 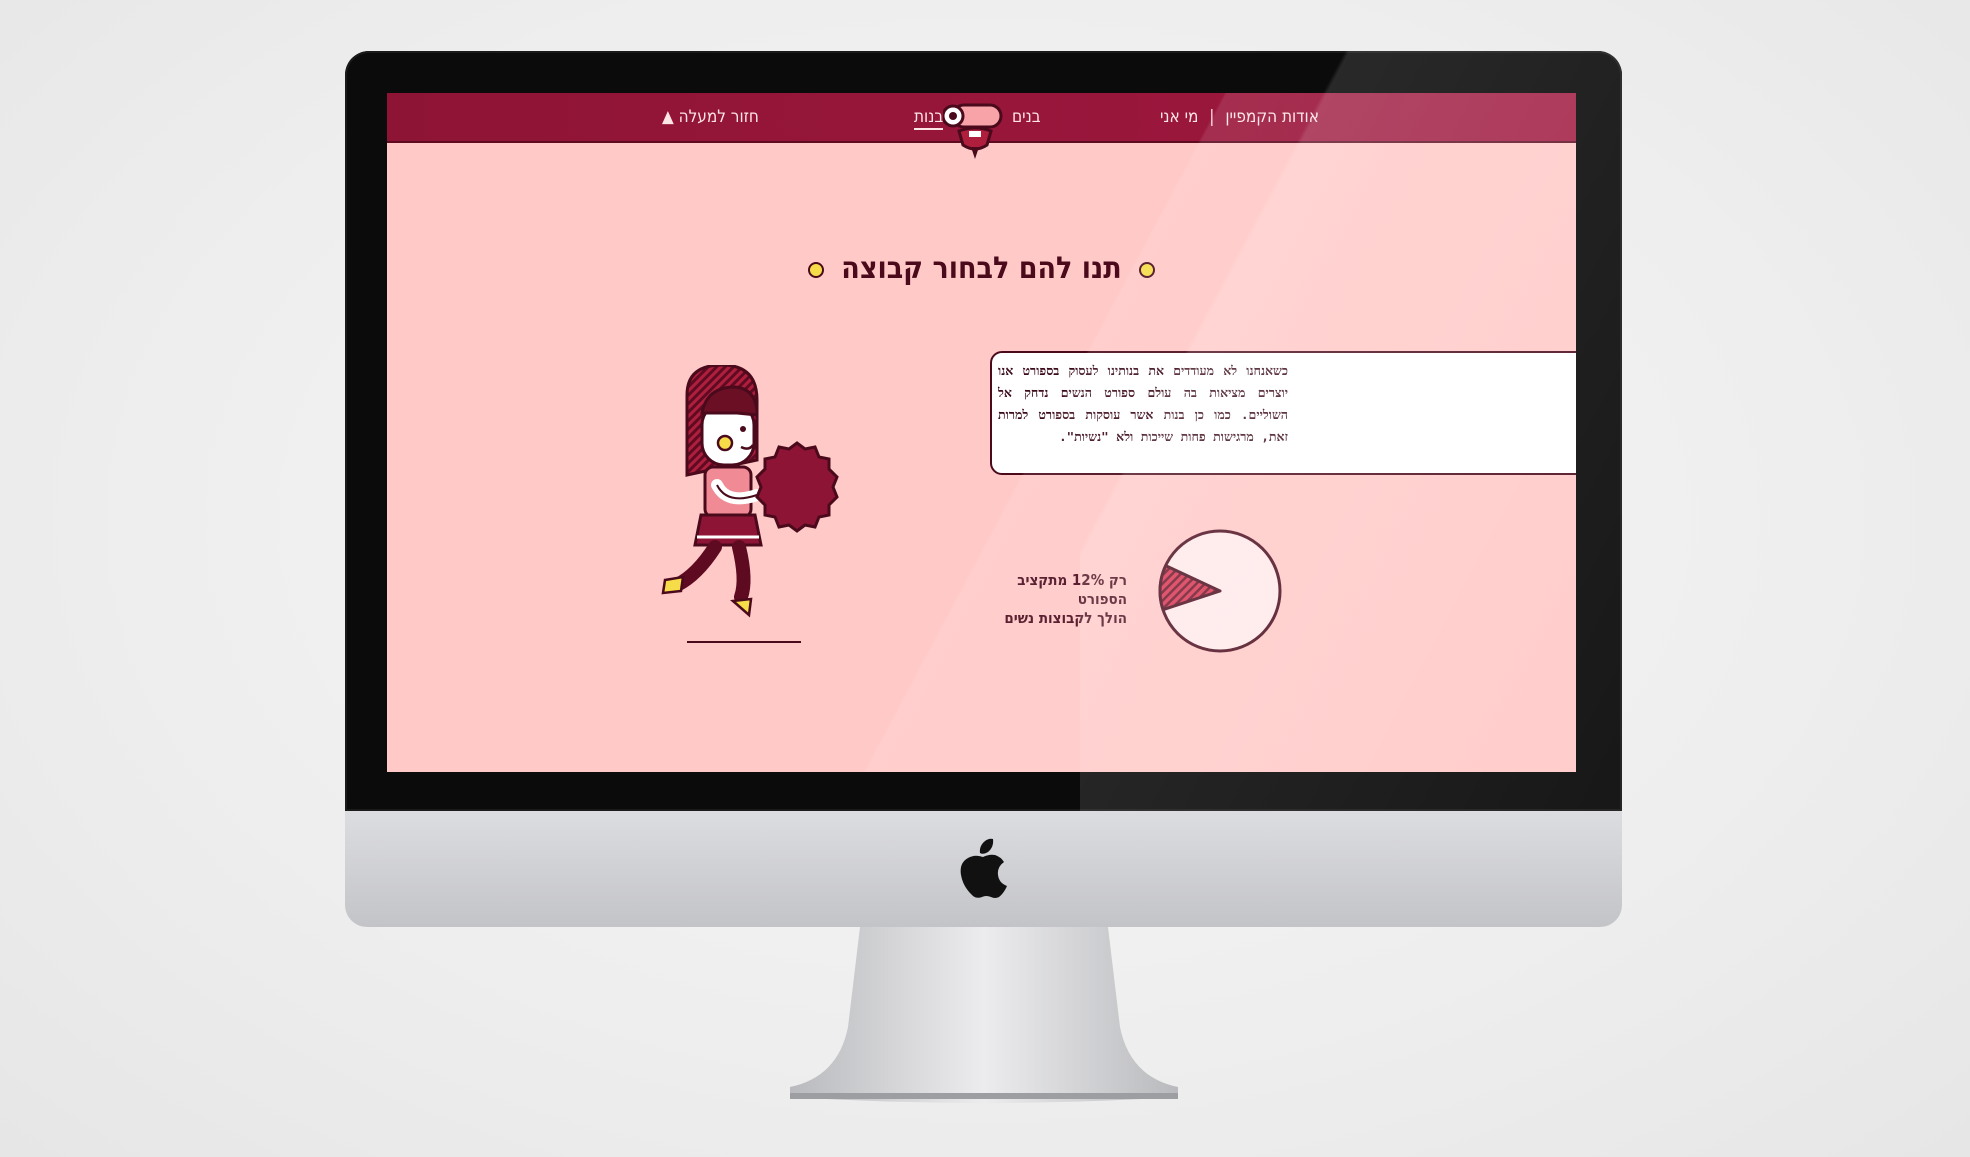 I want to click on headline-text: תנו להם לבחור קבוצה, so click(x=981, y=268).